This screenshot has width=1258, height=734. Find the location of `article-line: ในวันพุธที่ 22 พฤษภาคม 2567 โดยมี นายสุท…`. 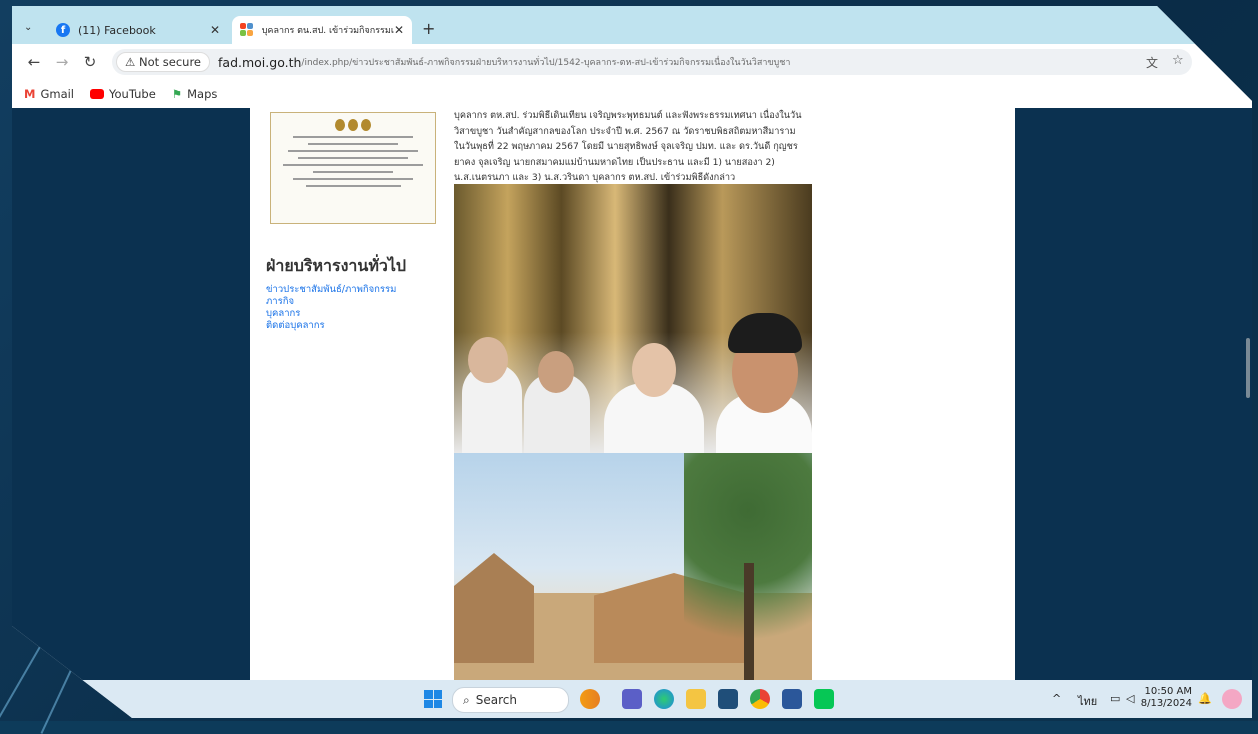

article-line: ในวันพุธที่ 22 พฤษภาคม 2567 โดยมี นายสุท… is located at coordinates (626, 146).